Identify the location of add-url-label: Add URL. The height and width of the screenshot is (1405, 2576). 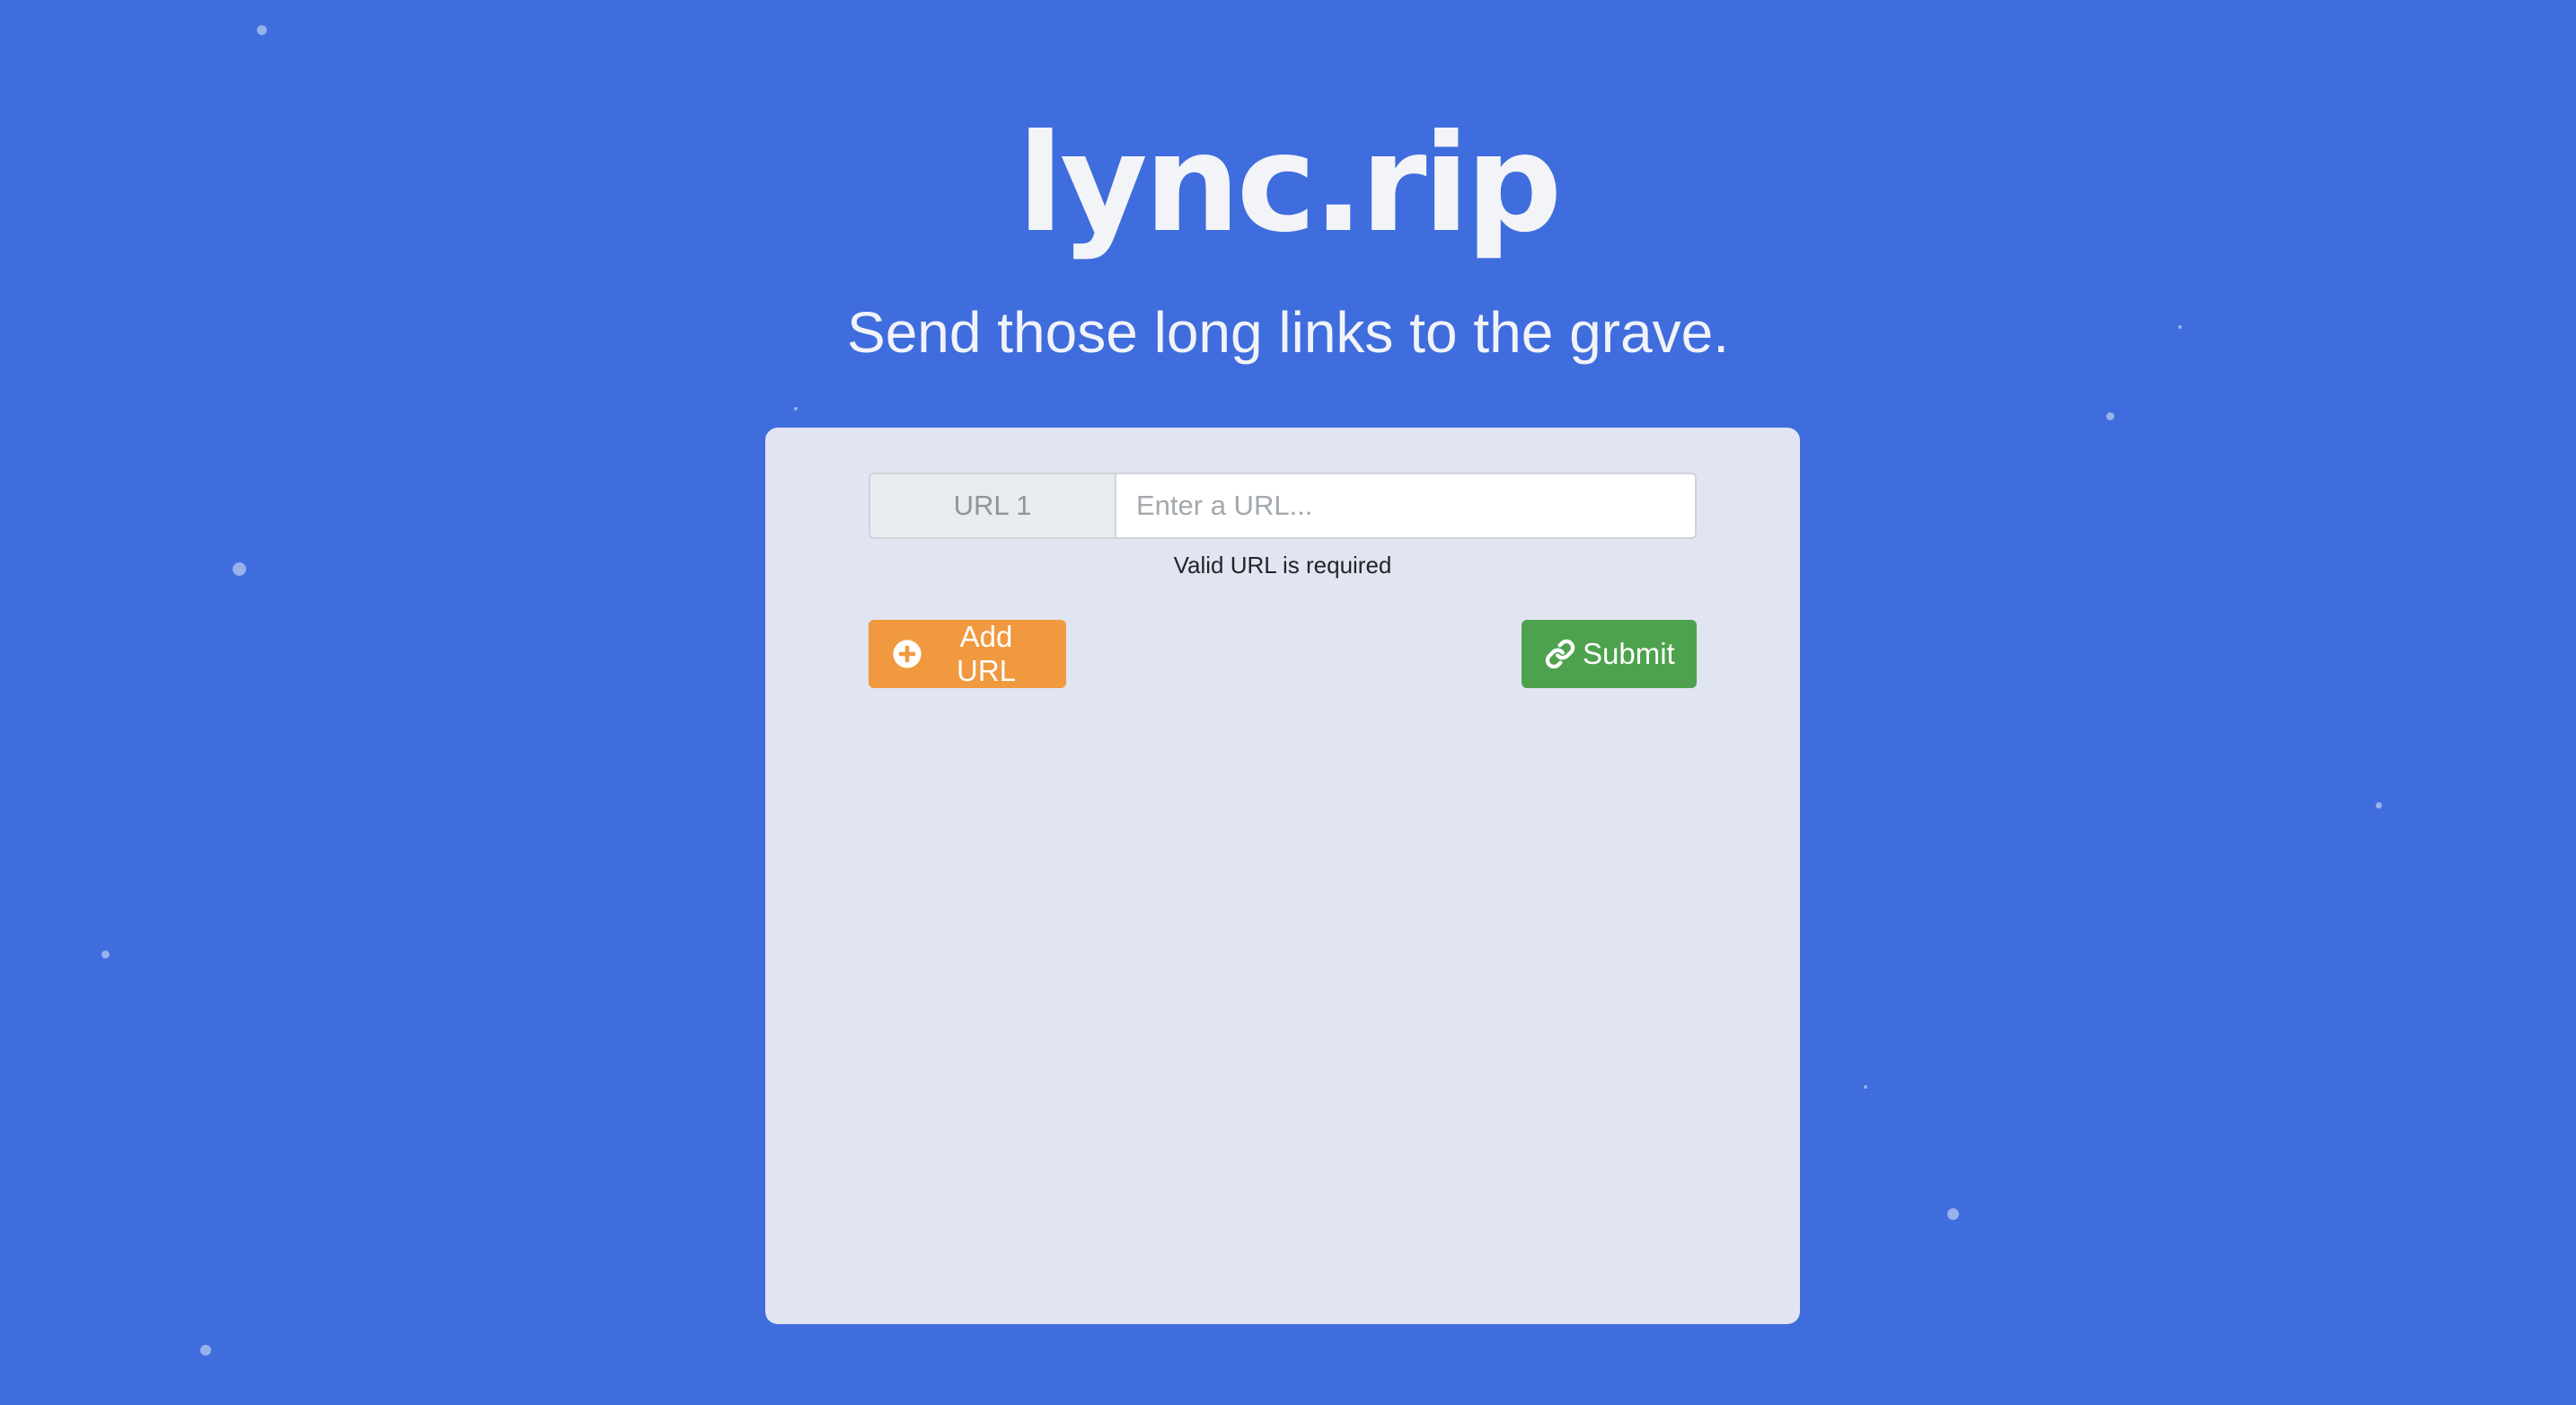
(987, 653).